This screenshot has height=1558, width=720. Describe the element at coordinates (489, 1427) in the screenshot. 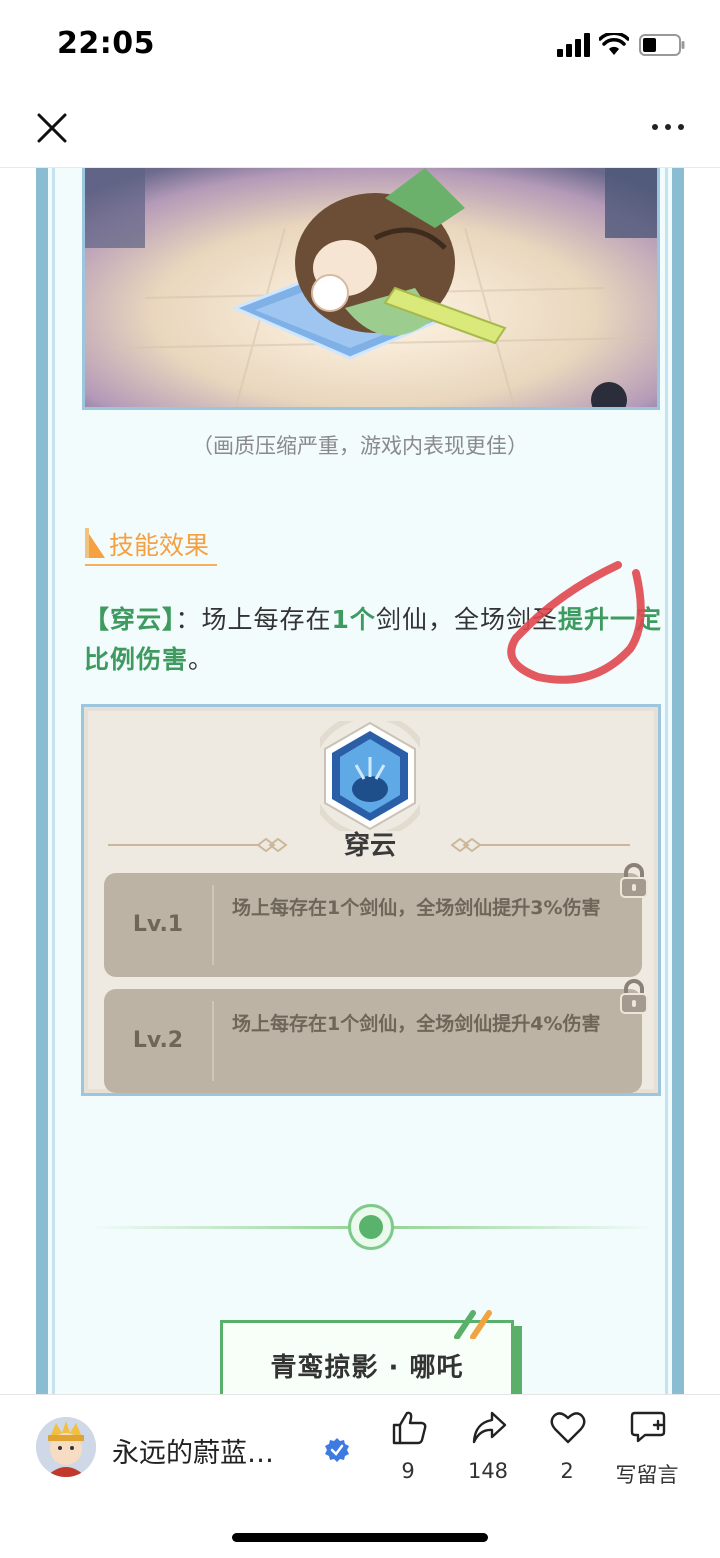

I see `share-icon` at that location.